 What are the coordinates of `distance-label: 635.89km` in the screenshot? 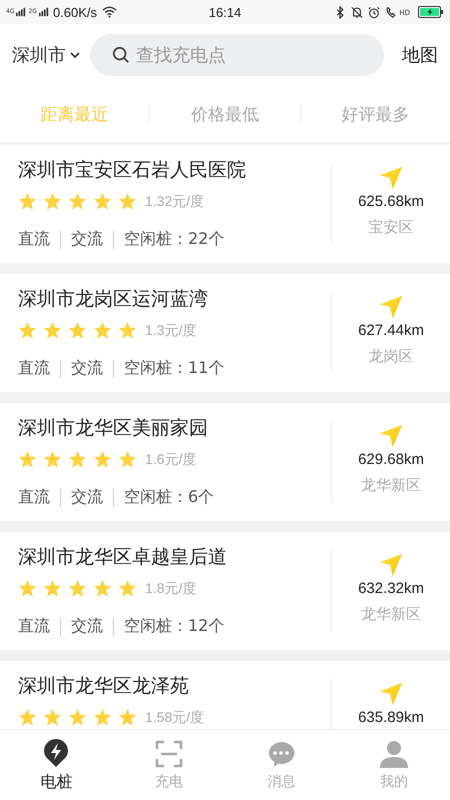 It's located at (391, 717).